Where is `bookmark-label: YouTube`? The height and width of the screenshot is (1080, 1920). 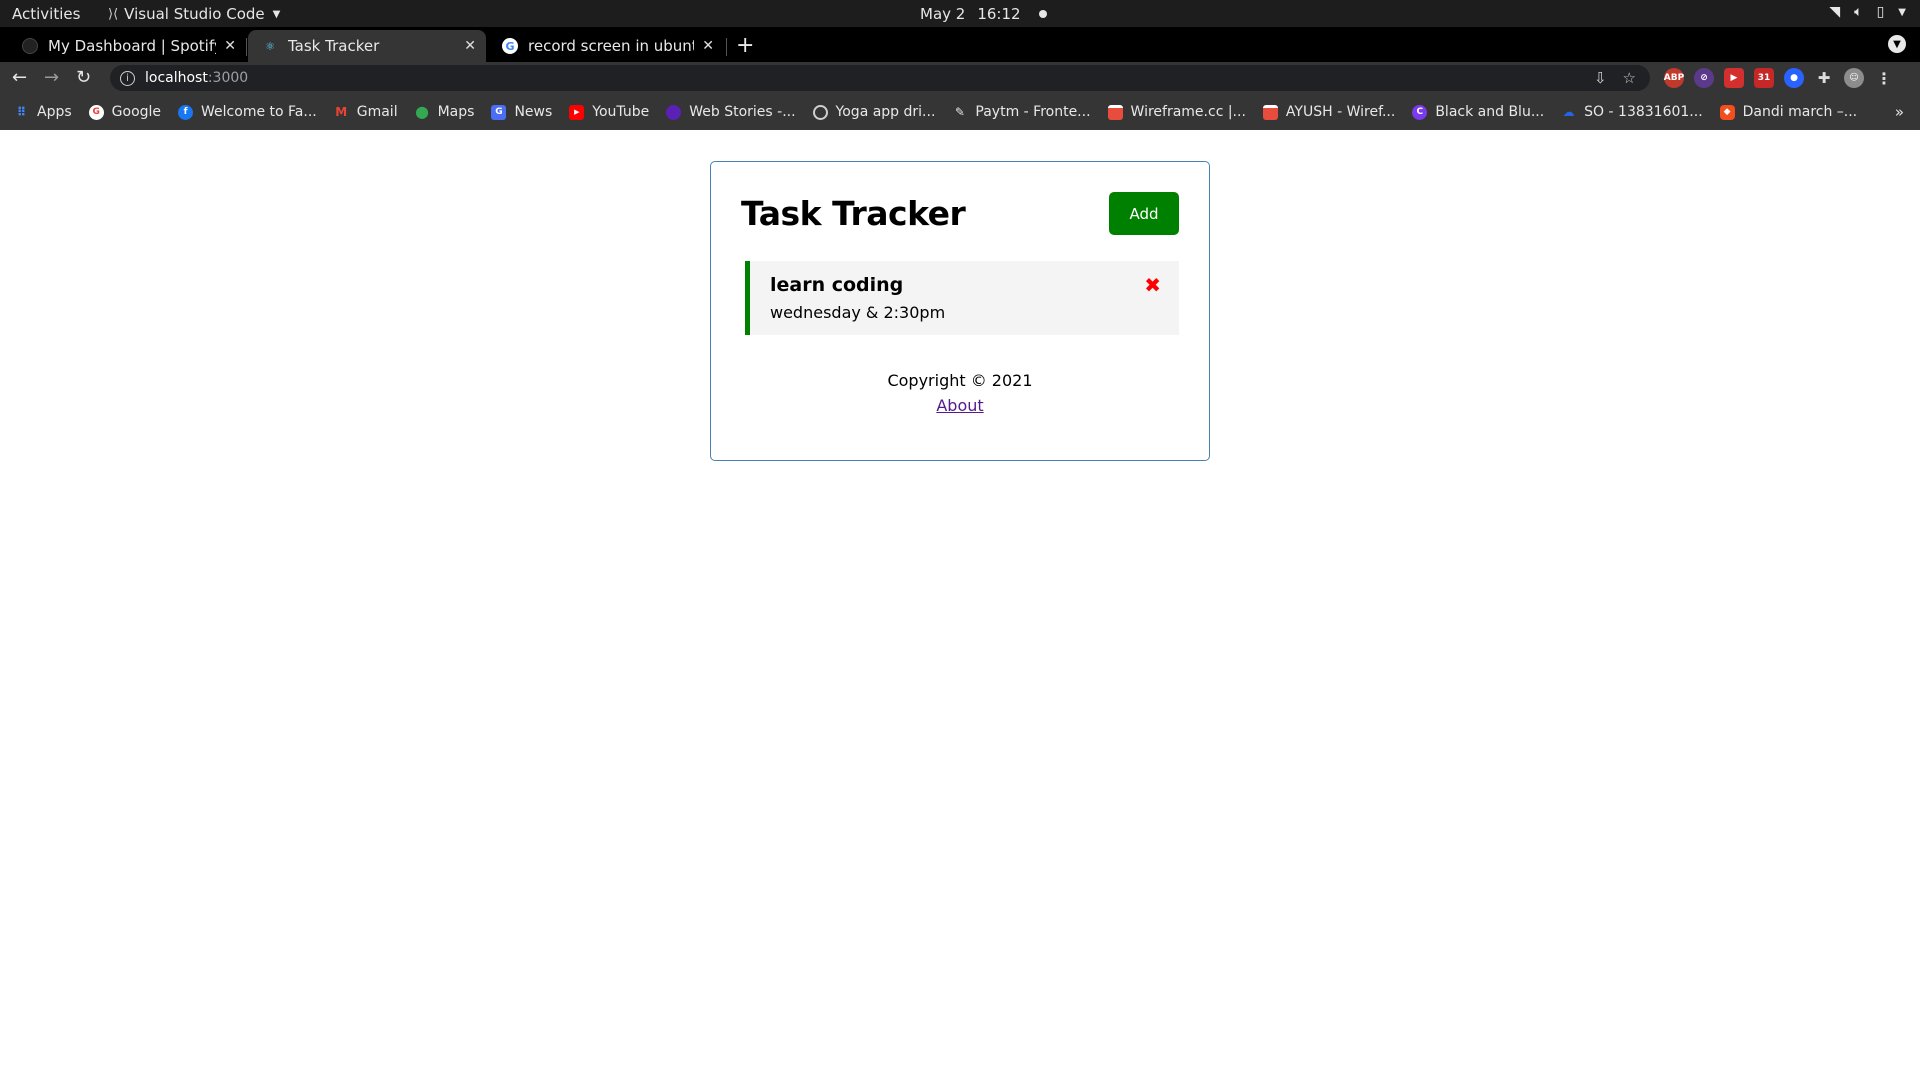 bookmark-label: YouTube is located at coordinates (621, 112).